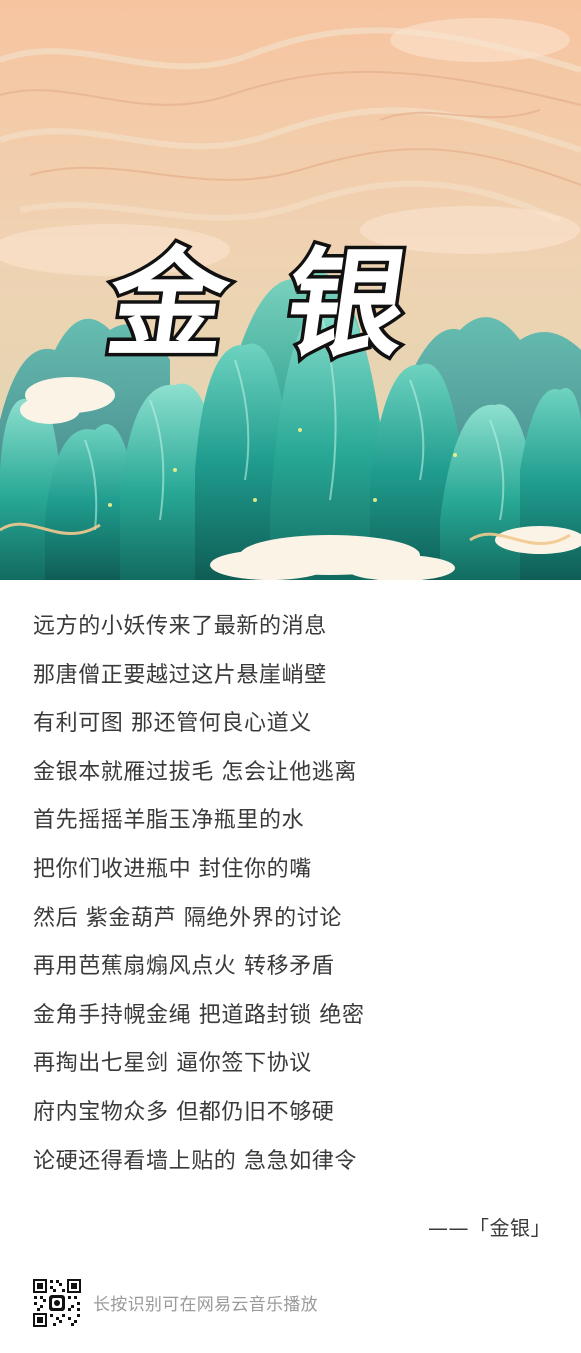  Describe the element at coordinates (169, 821) in the screenshot. I see `lyric-line: 首先摇摇羊脂玉净瓶里的水` at that location.